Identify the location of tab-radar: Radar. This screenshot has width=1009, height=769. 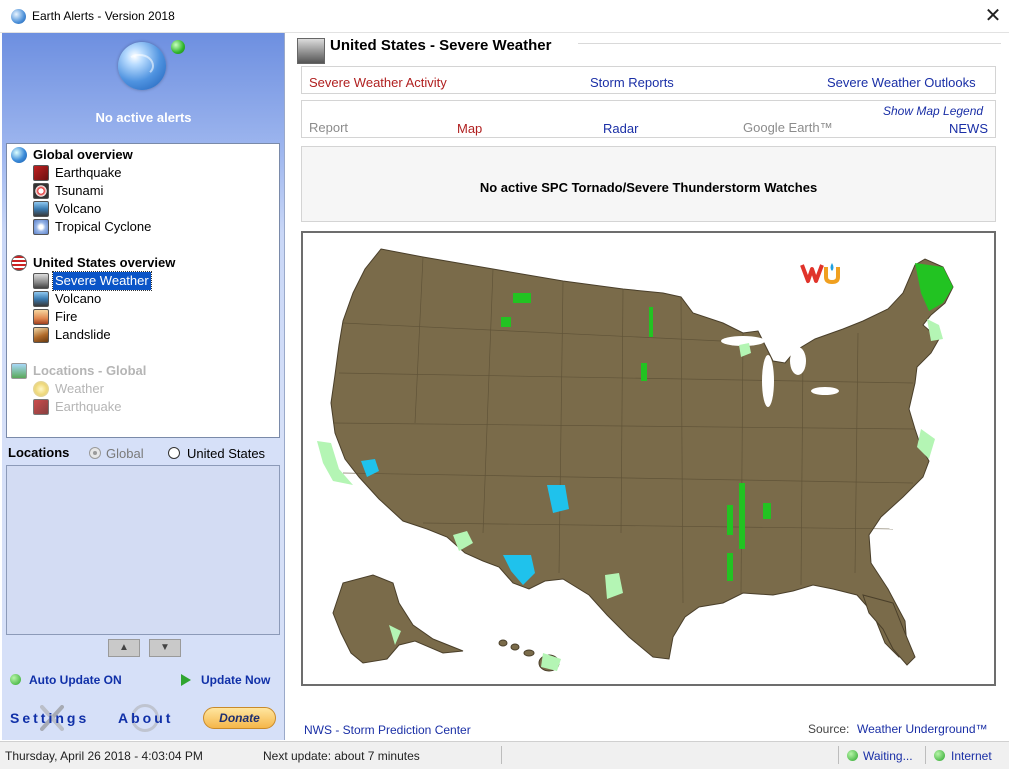
(620, 128).